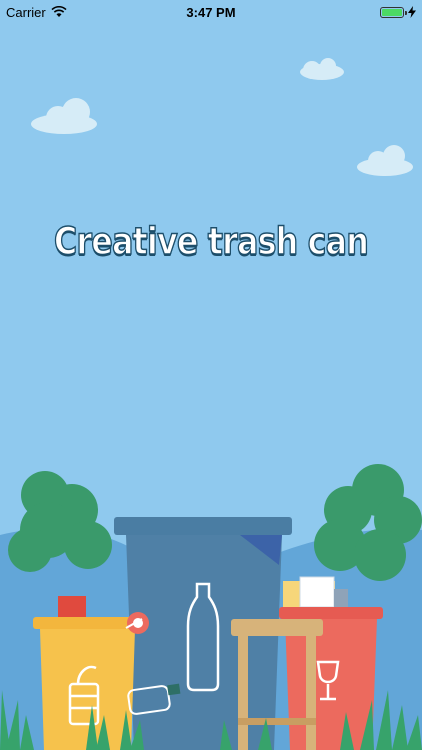  Describe the element at coordinates (211, 12) in the screenshot. I see `status-bar: Carrier 3:47 PM` at that location.